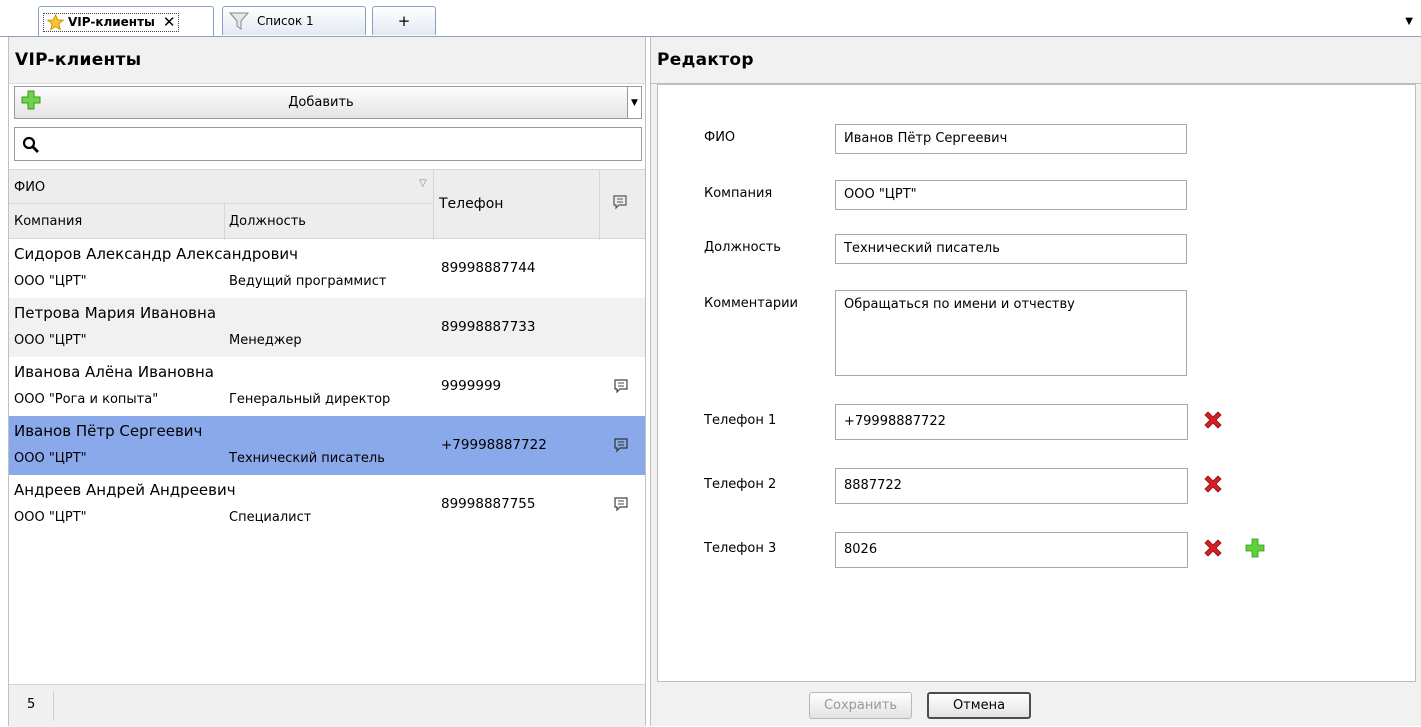 The height and width of the screenshot is (727, 1421). Describe the element at coordinates (270, 517) in the screenshot. I see `row-position: Специалист` at that location.